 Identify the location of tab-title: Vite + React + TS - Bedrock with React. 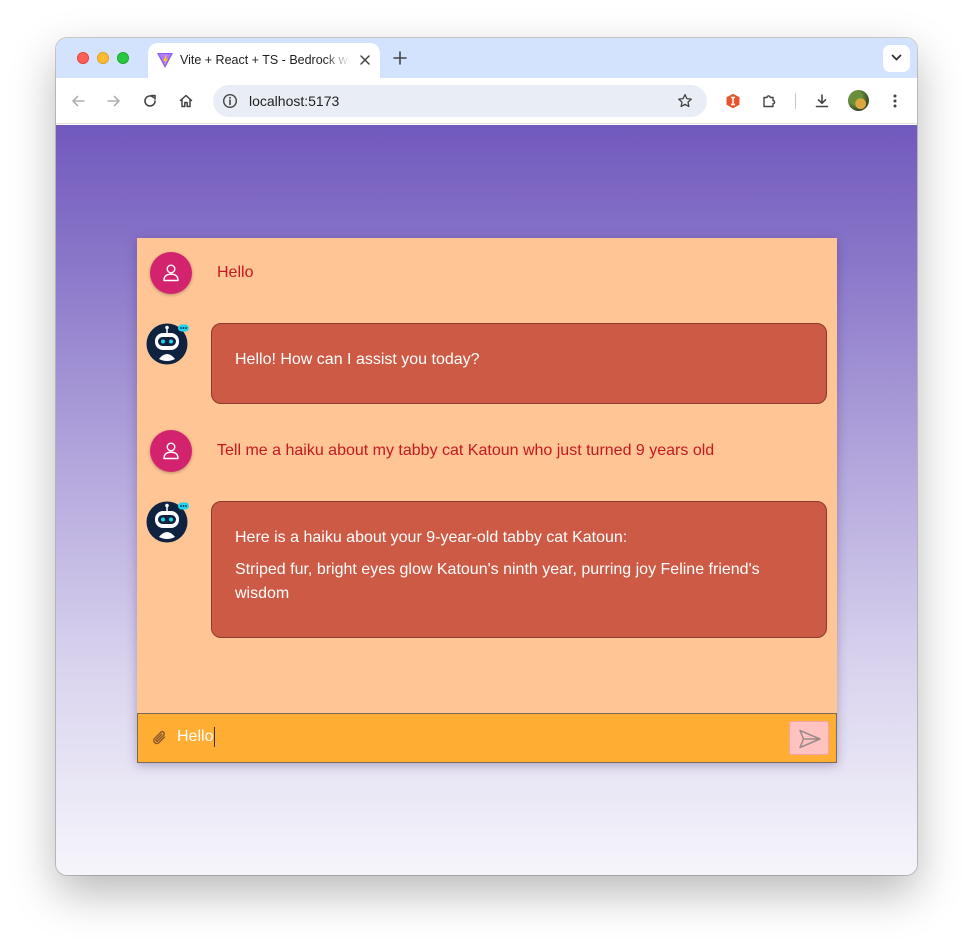
(265, 60).